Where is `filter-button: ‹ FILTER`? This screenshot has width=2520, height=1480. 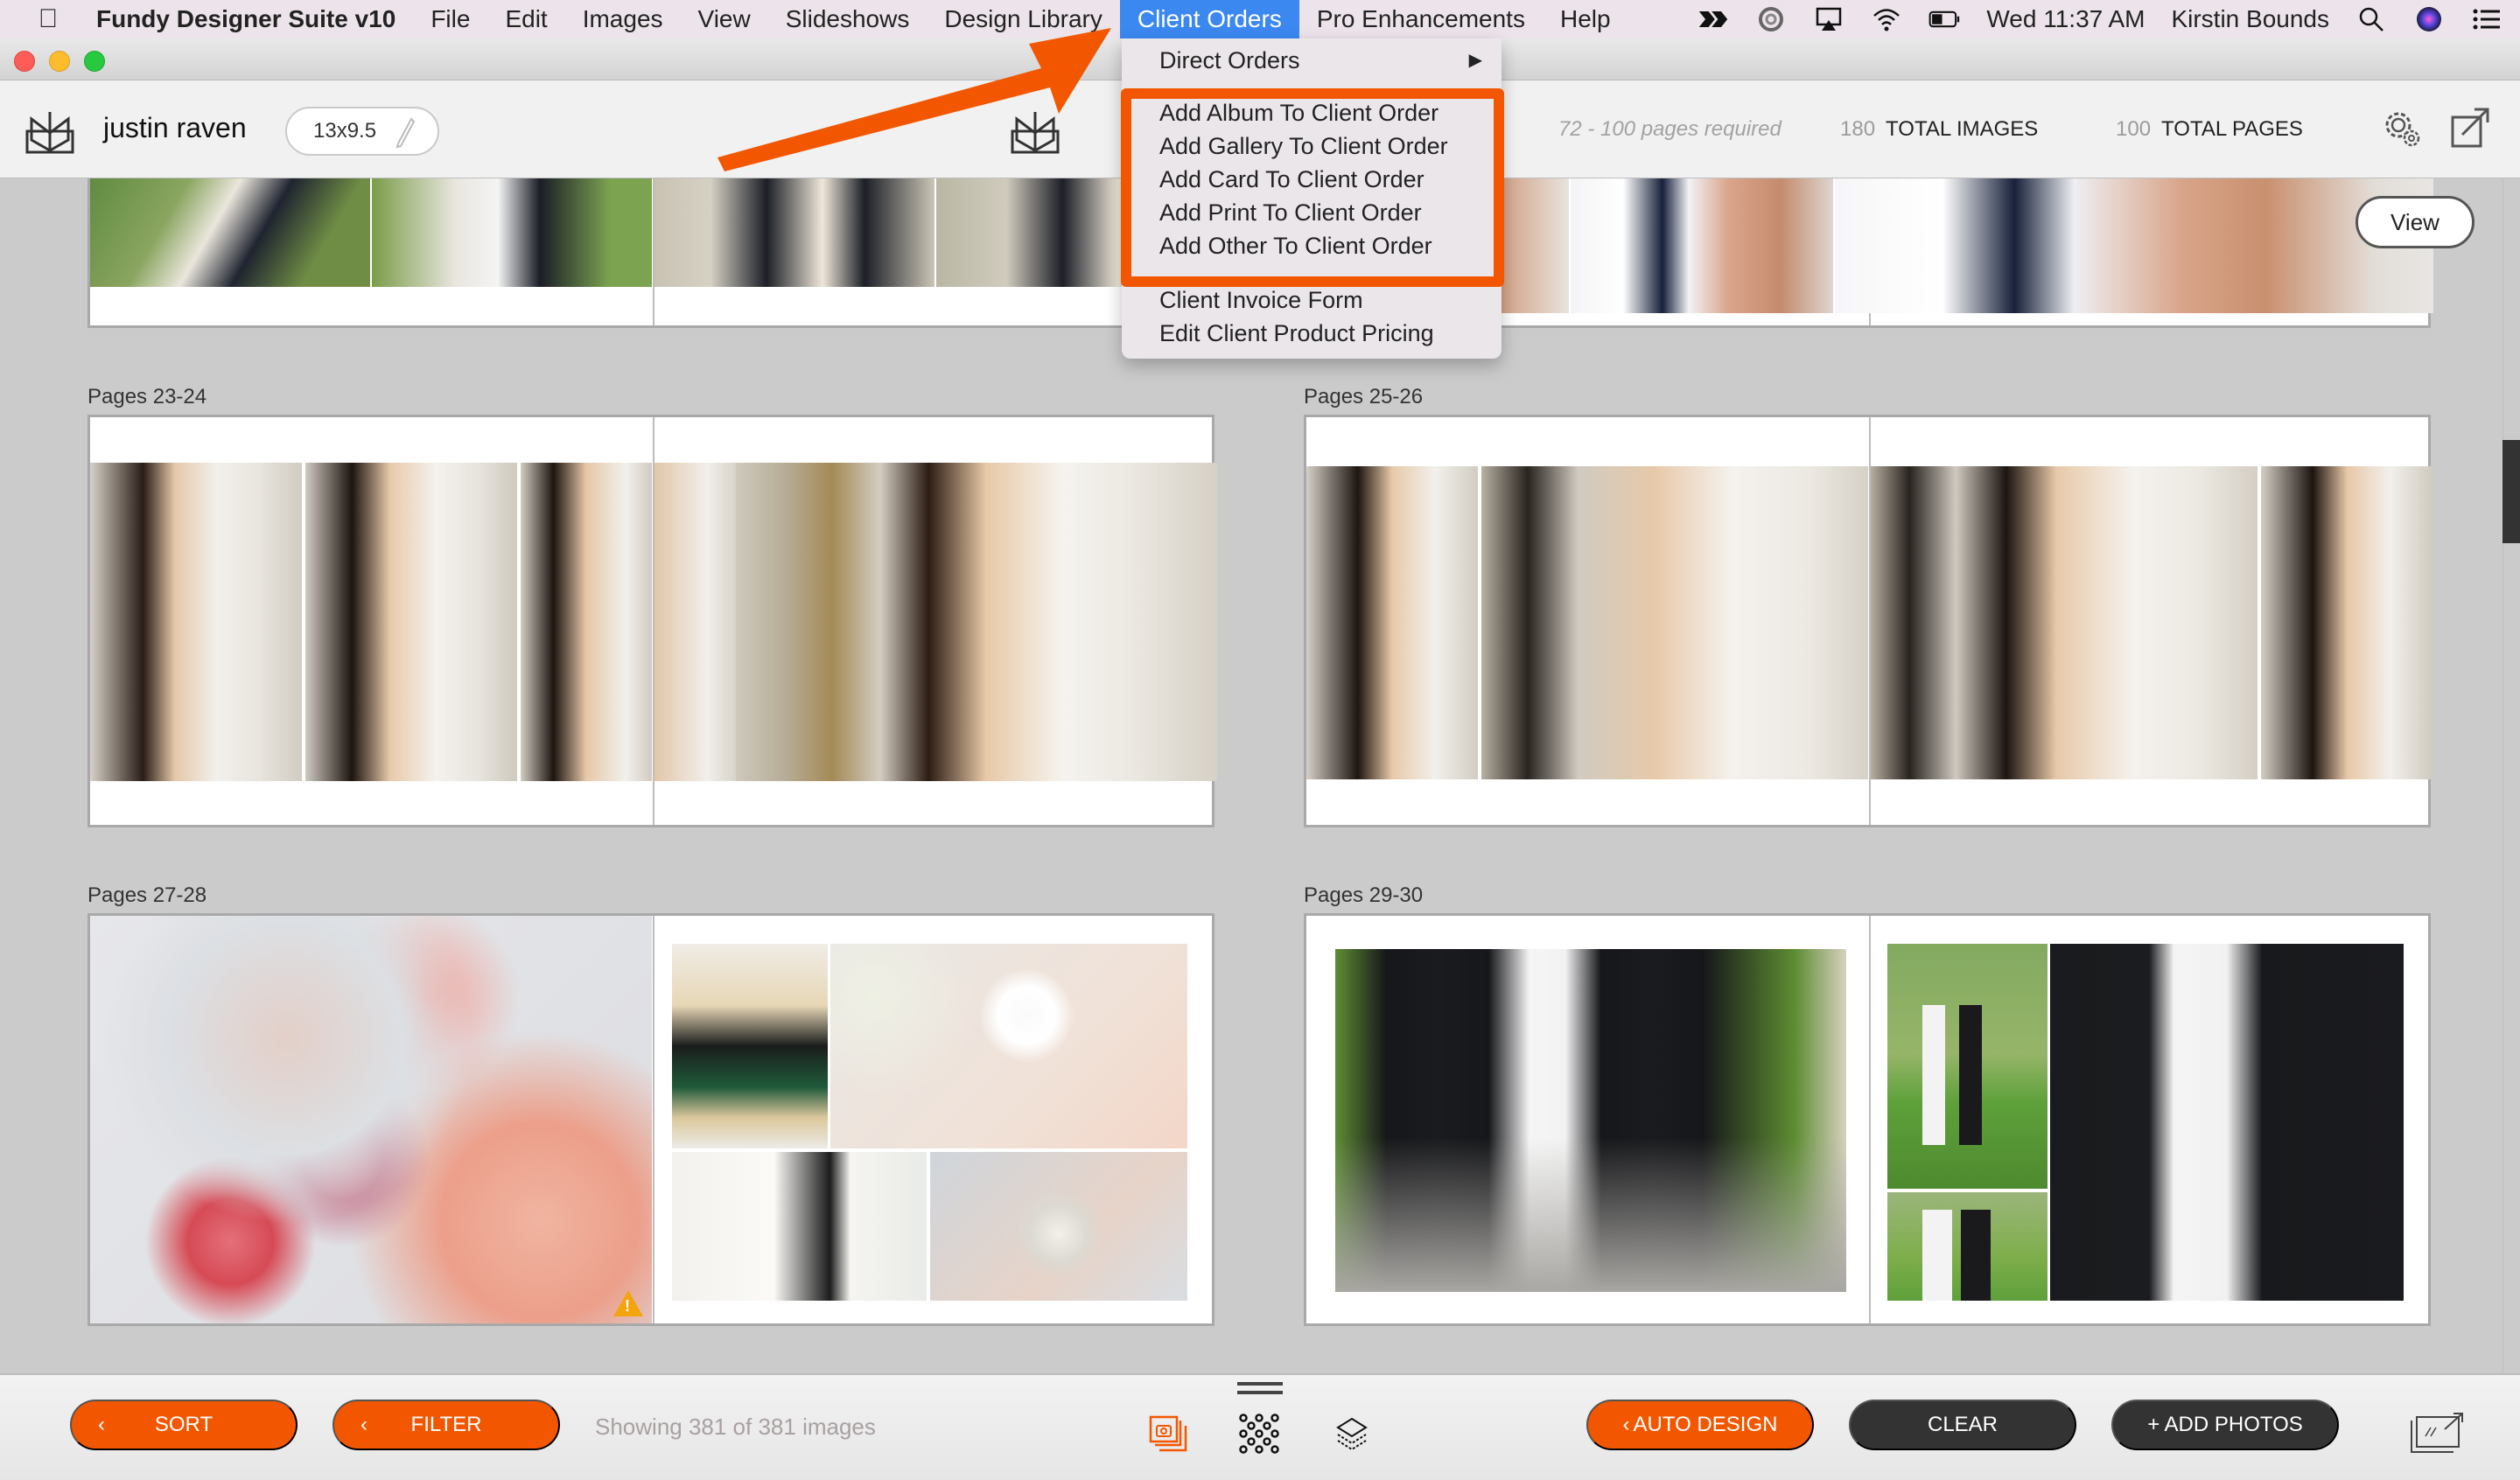 filter-button: ‹ FILTER is located at coordinates (446, 1425).